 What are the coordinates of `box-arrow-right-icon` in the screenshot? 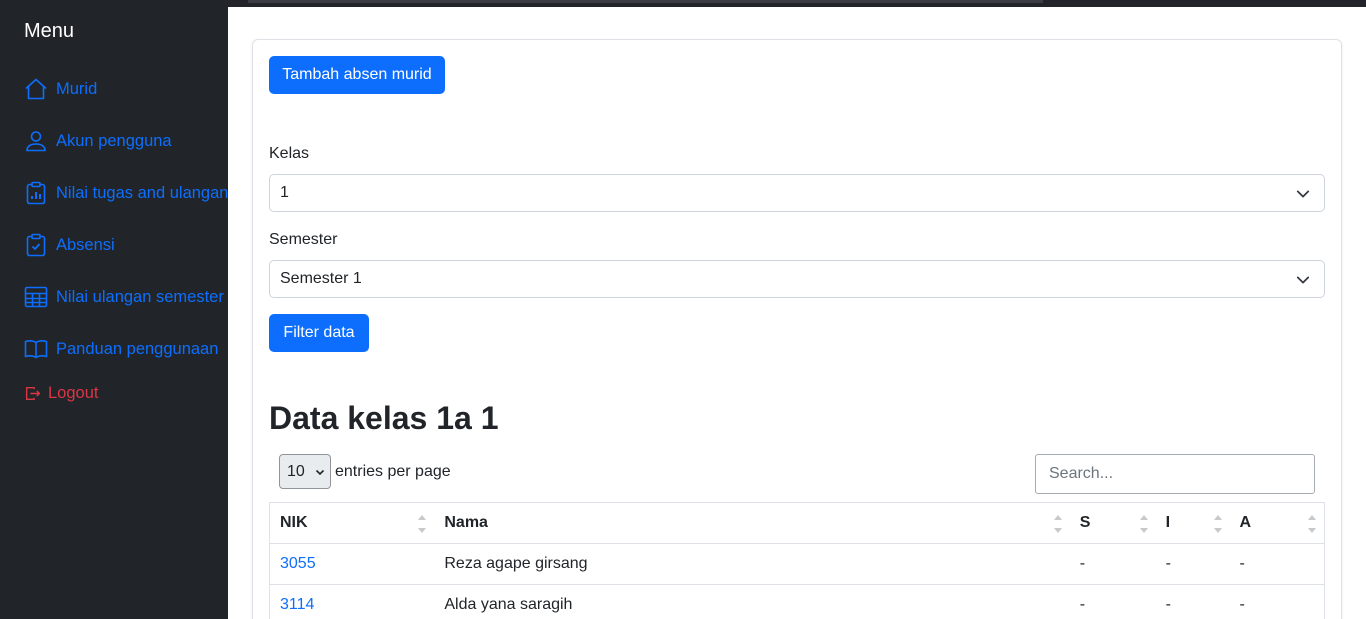 It's located at (33, 393).